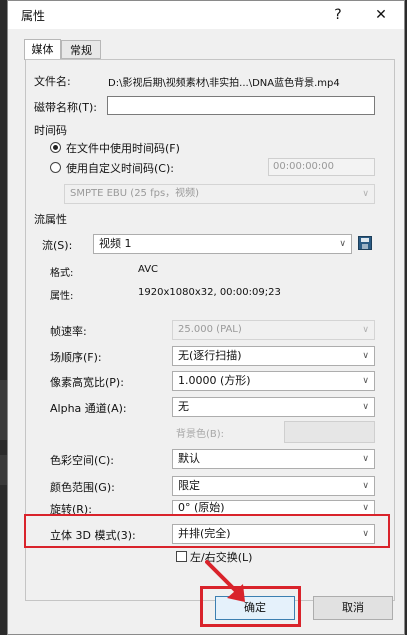 Image resolution: width=407 pixels, height=635 pixels. Describe the element at coordinates (222, 244) in the screenshot. I see `stream-select: 视频 1 ∨` at that location.